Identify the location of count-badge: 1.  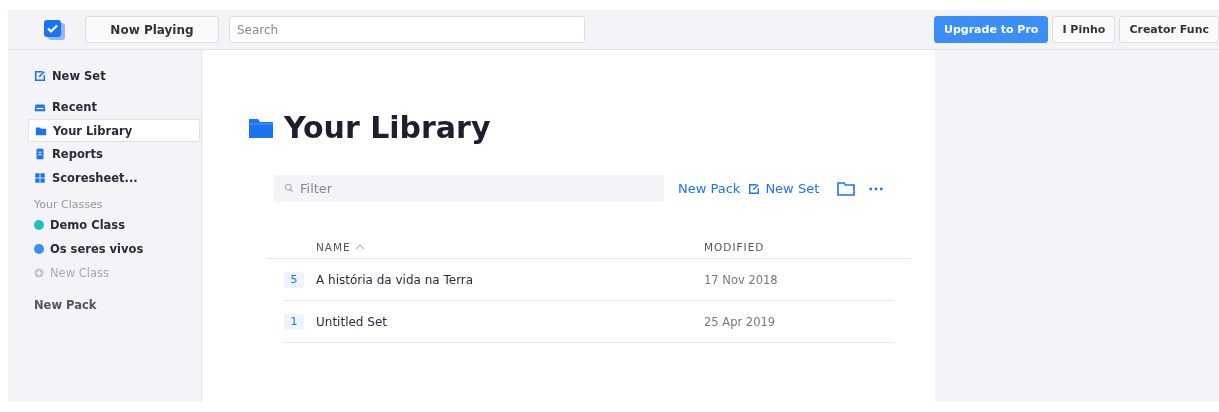
(294, 321).